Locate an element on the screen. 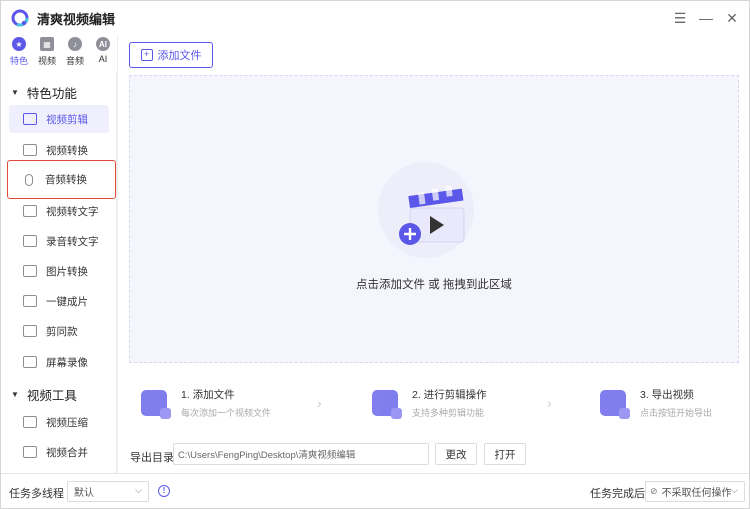 The width and height of the screenshot is (750, 509). ai-icon: AI is located at coordinates (103, 44).